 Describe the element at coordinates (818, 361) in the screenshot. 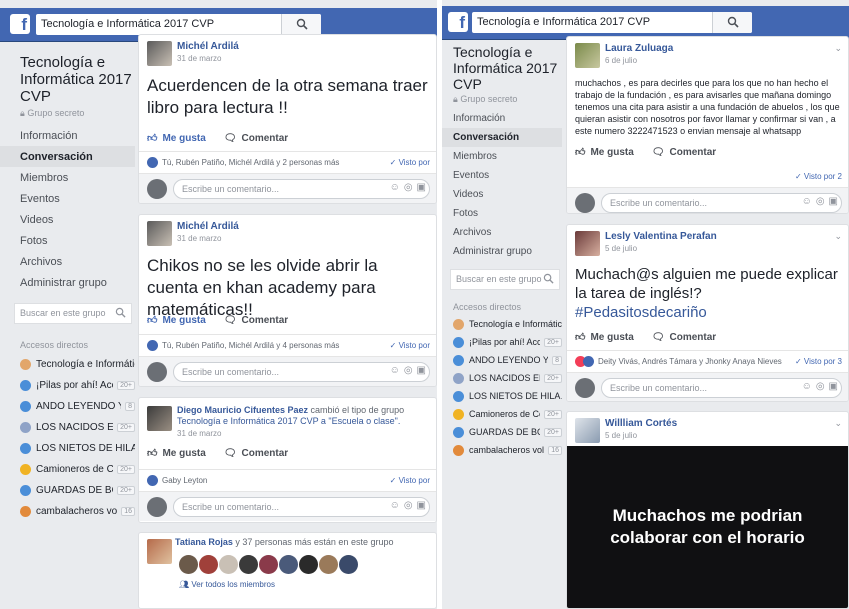

I see `seen-by: ✓ Visto por 3` at that location.